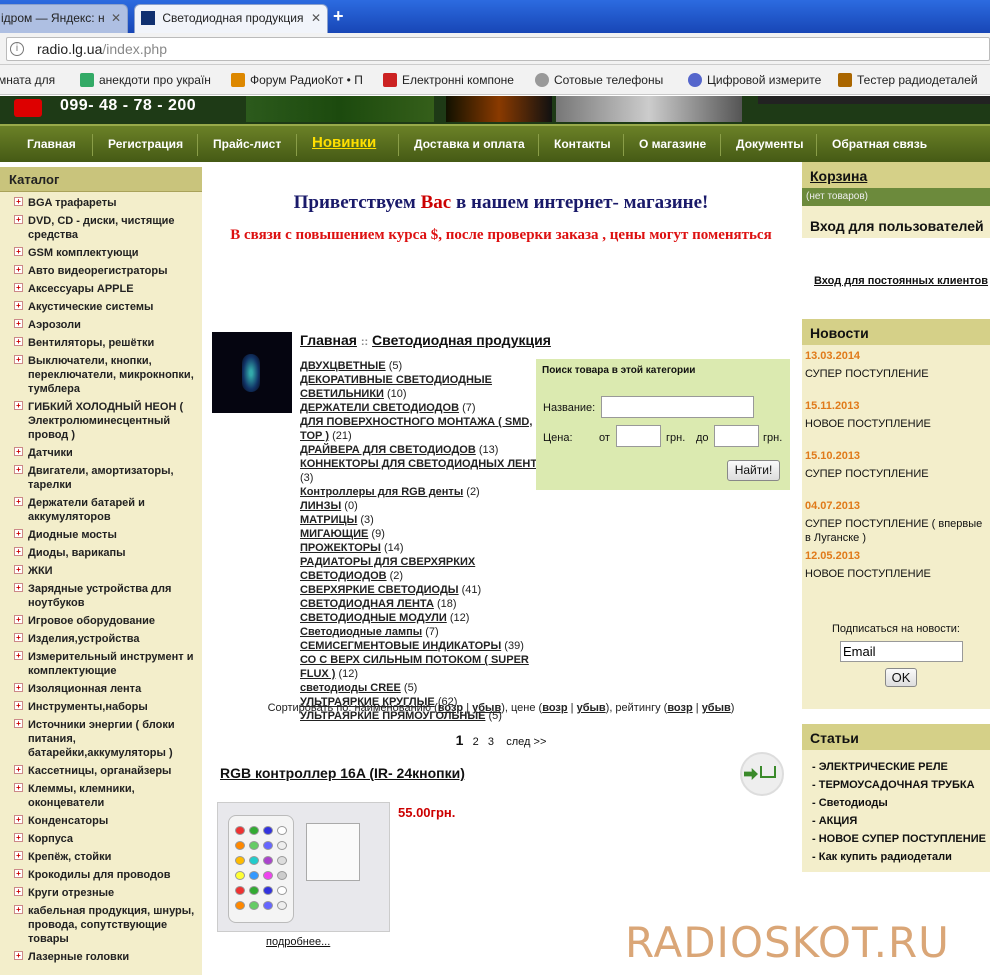 This screenshot has height=975, width=990. I want to click on catalog-item: + Конденсаторы, so click(108, 821).